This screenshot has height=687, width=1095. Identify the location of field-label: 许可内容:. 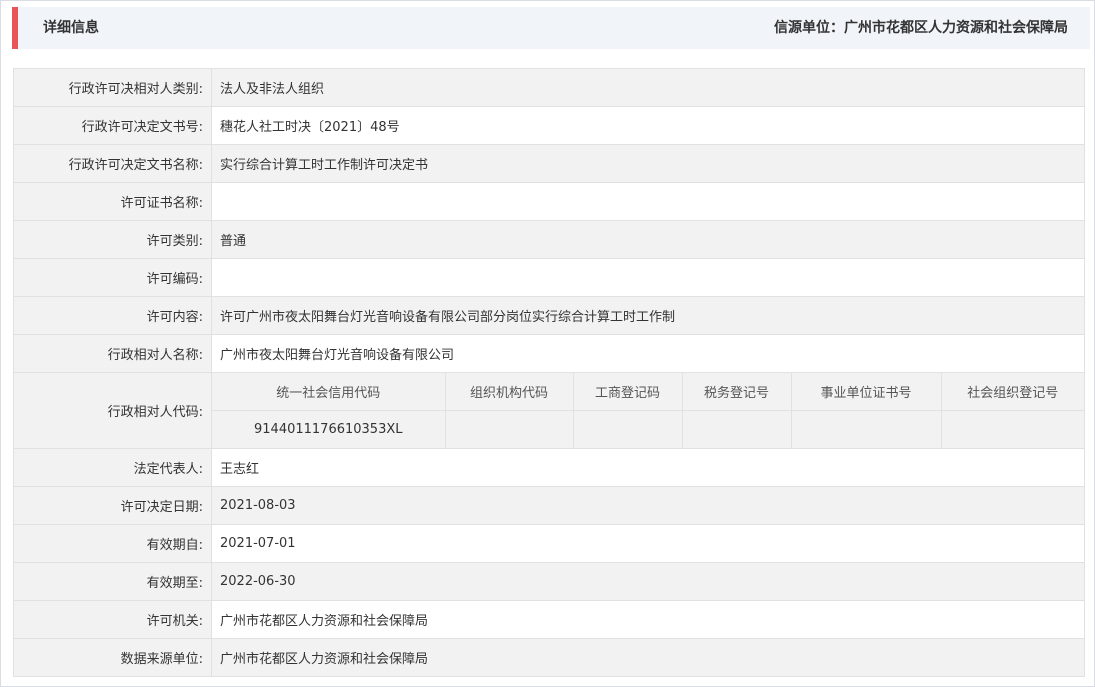
(112, 315).